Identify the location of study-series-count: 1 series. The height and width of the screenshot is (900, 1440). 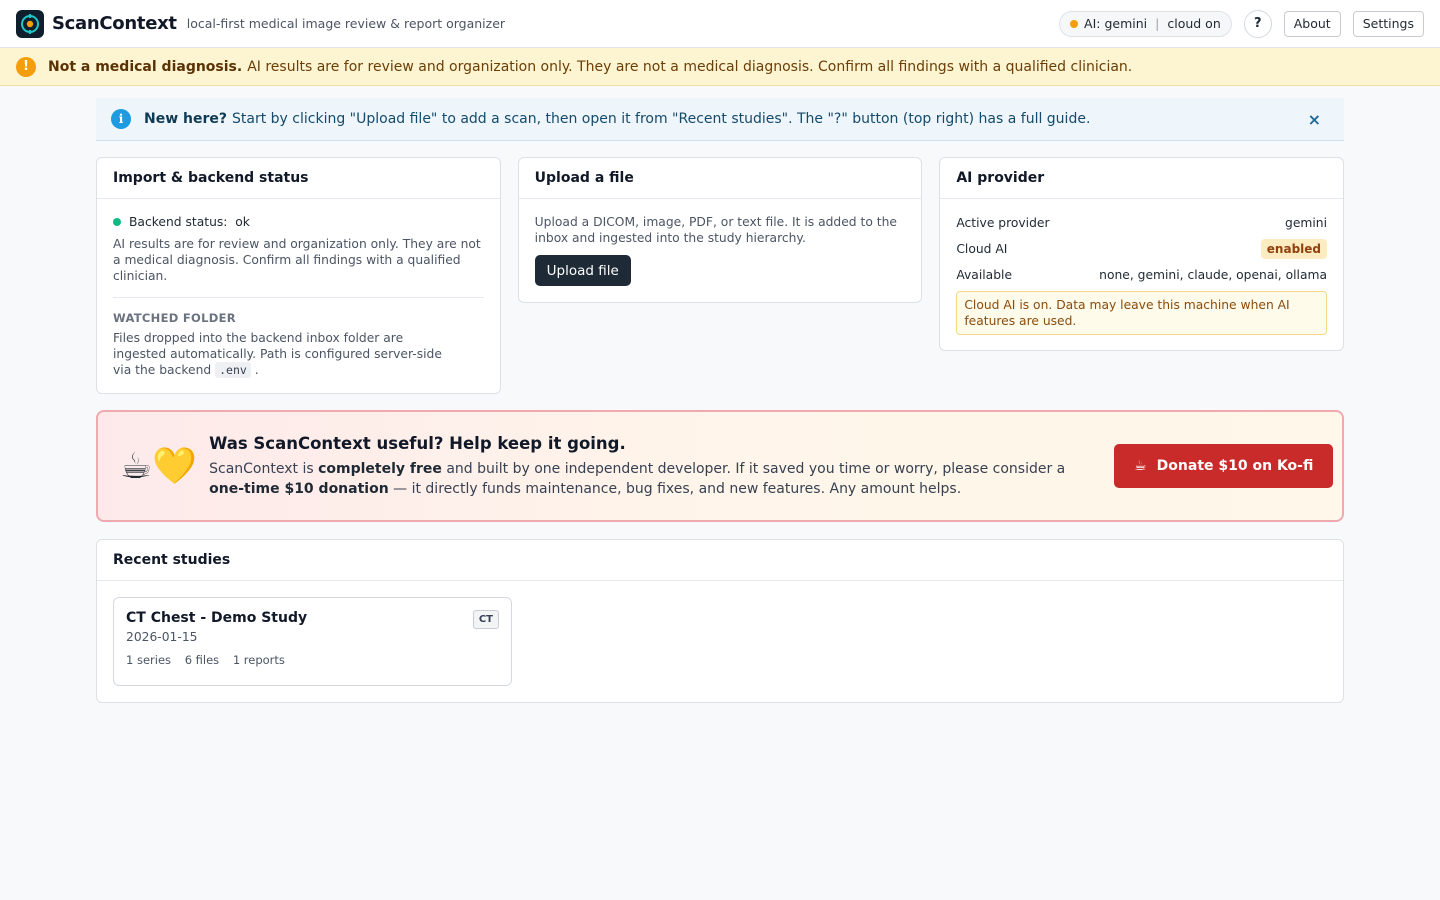
(149, 660).